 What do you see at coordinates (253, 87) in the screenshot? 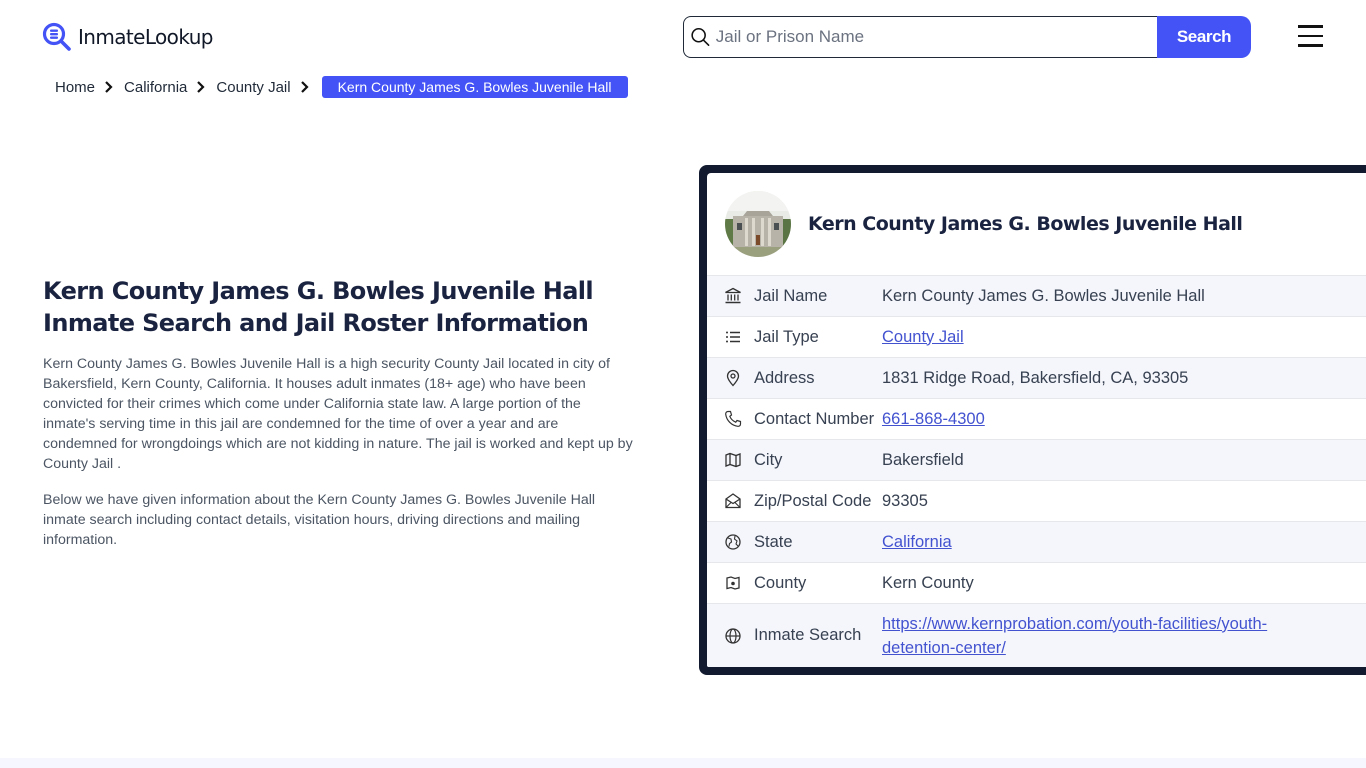
I see `breadcrumb-county-jail: County Jail` at bounding box center [253, 87].